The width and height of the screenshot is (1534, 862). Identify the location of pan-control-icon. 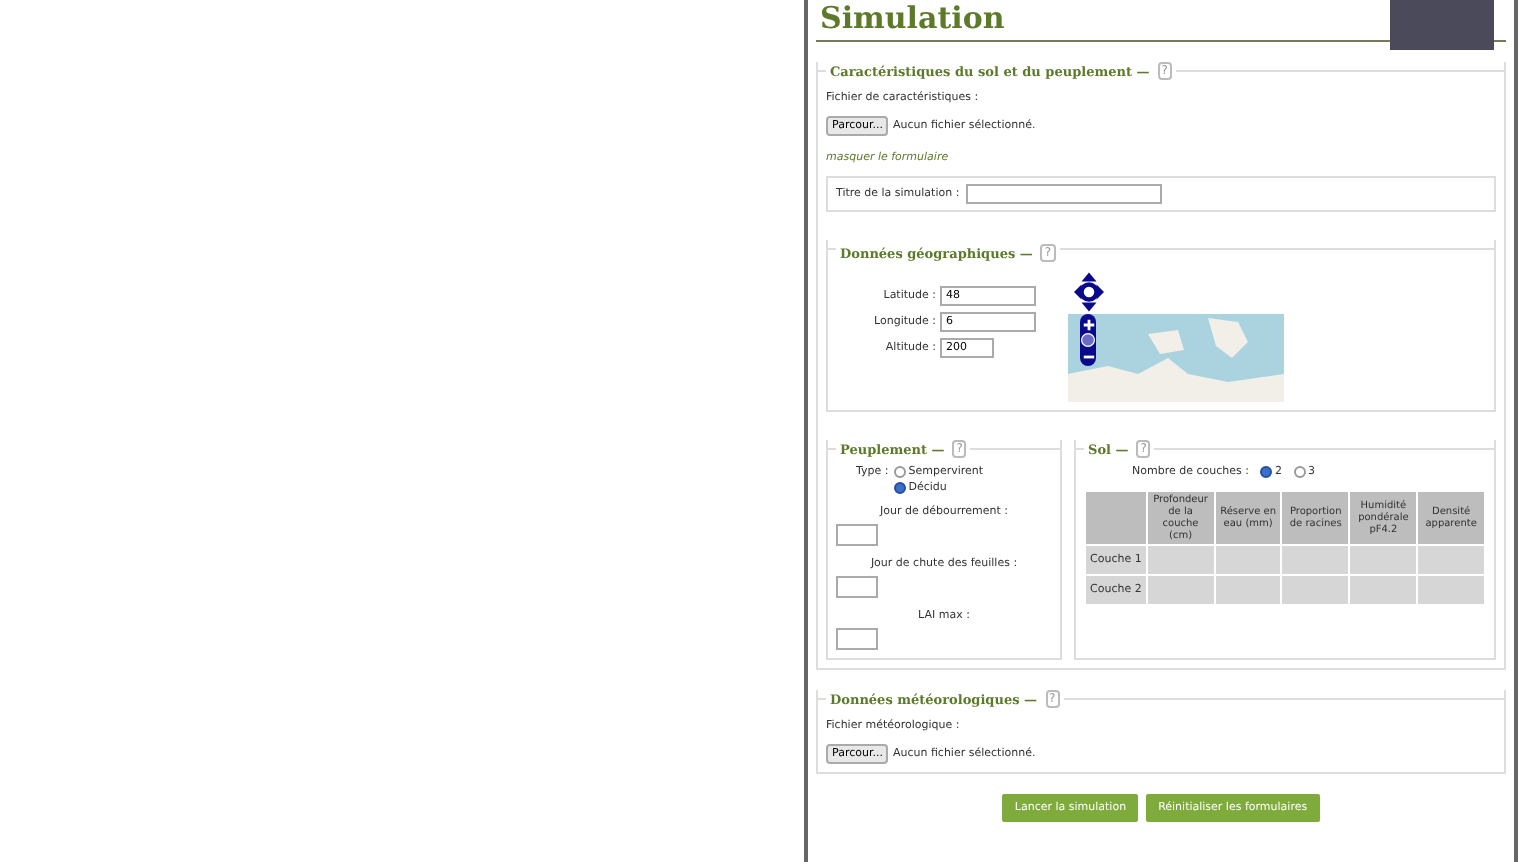
(1089, 292).